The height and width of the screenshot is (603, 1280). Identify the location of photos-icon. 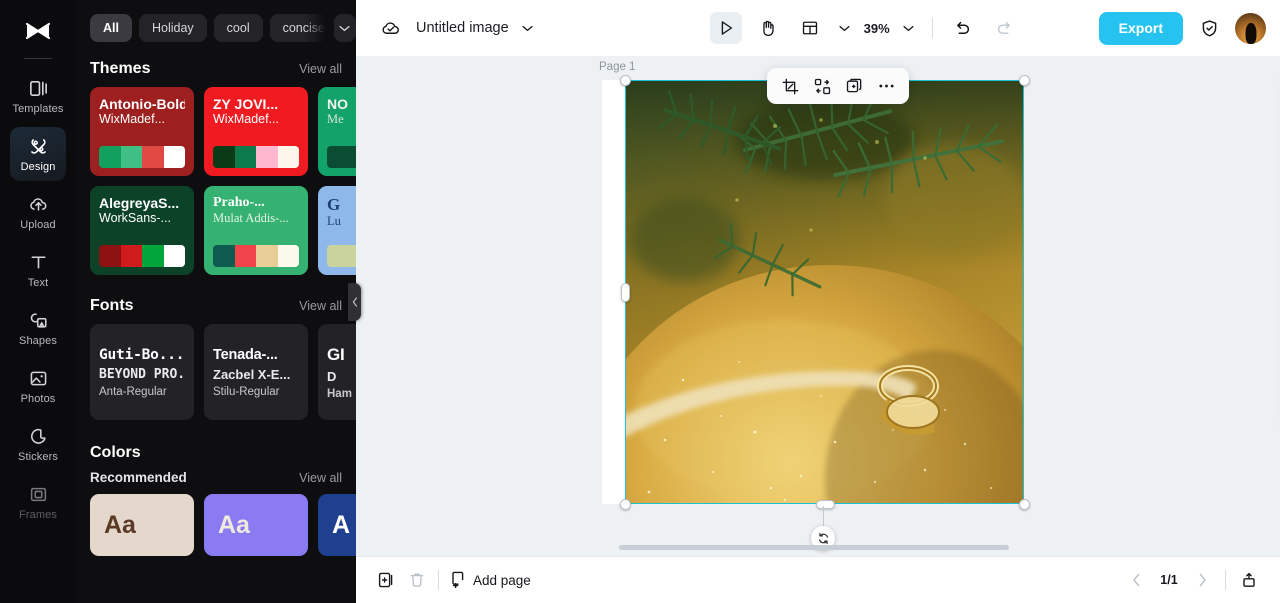
(38, 378).